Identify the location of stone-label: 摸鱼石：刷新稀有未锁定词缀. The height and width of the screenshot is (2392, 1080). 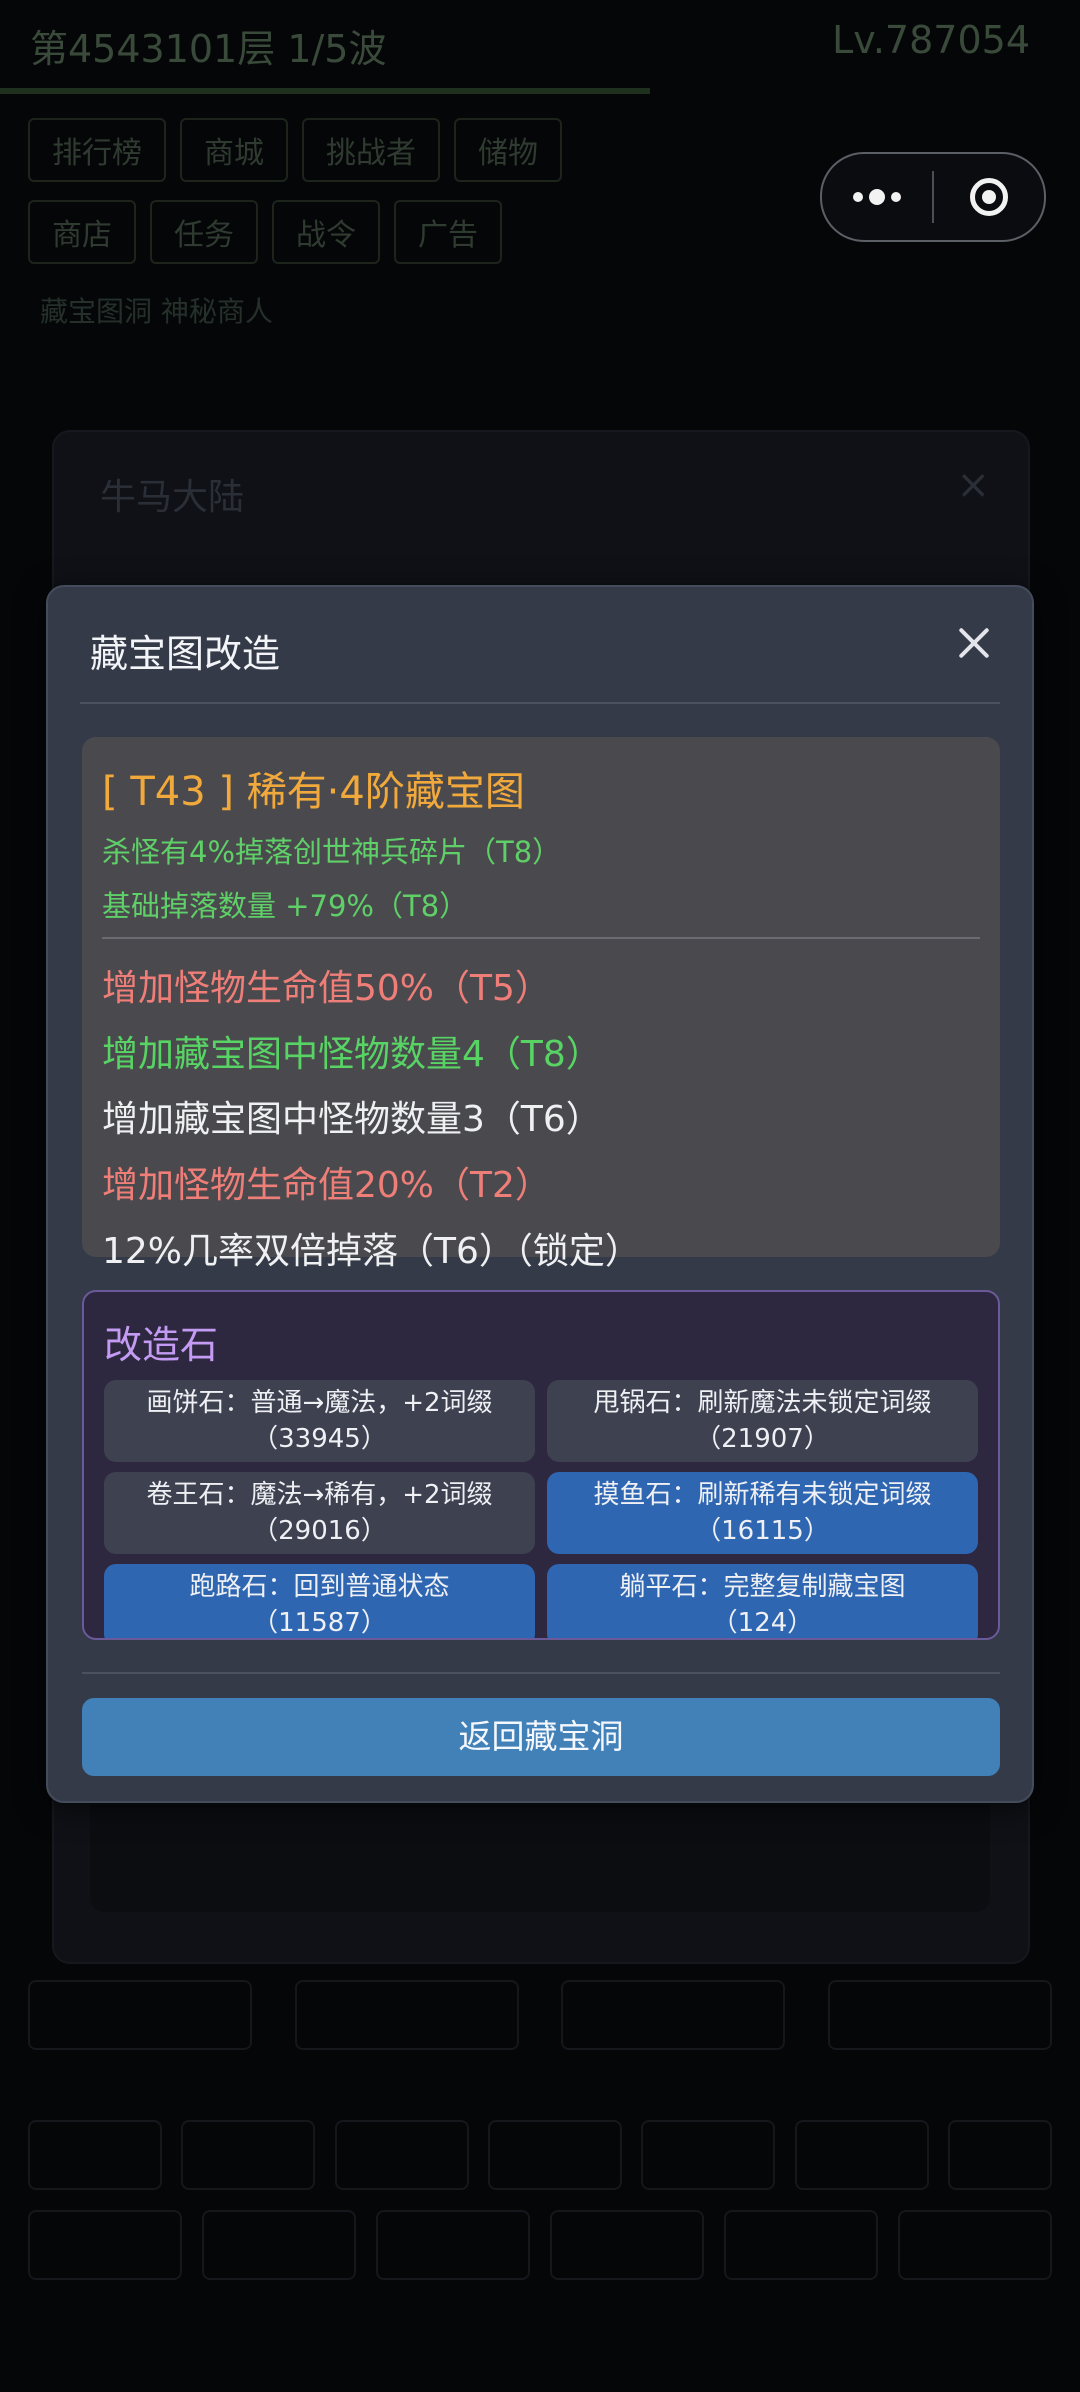
(762, 1495).